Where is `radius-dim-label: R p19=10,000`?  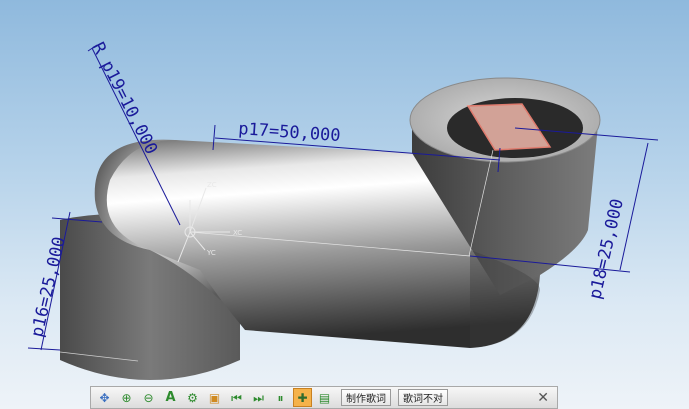
radius-dim-label: R p19=10,000 is located at coordinates (125, 98).